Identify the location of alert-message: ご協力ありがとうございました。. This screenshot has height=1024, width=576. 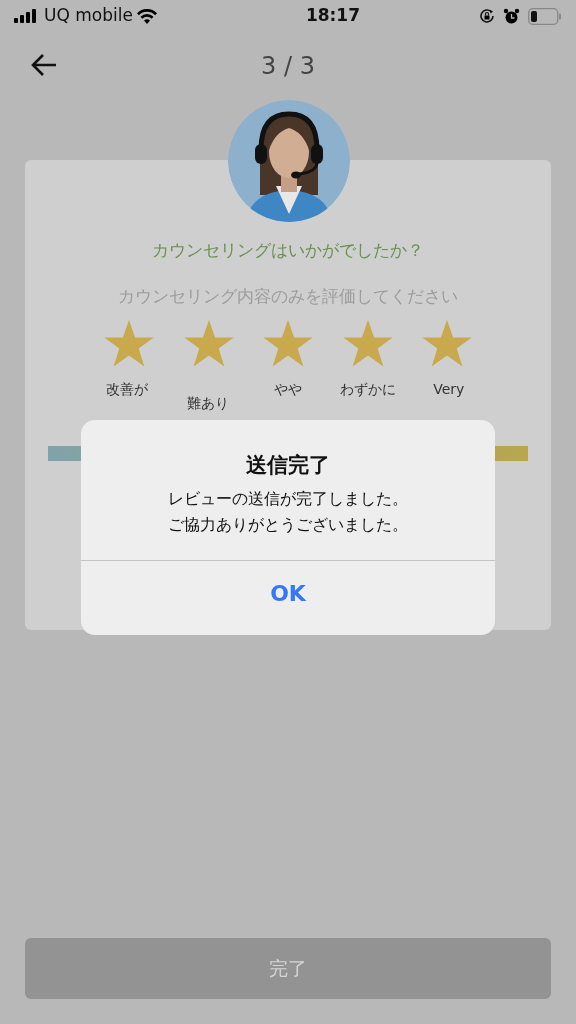
(288, 524).